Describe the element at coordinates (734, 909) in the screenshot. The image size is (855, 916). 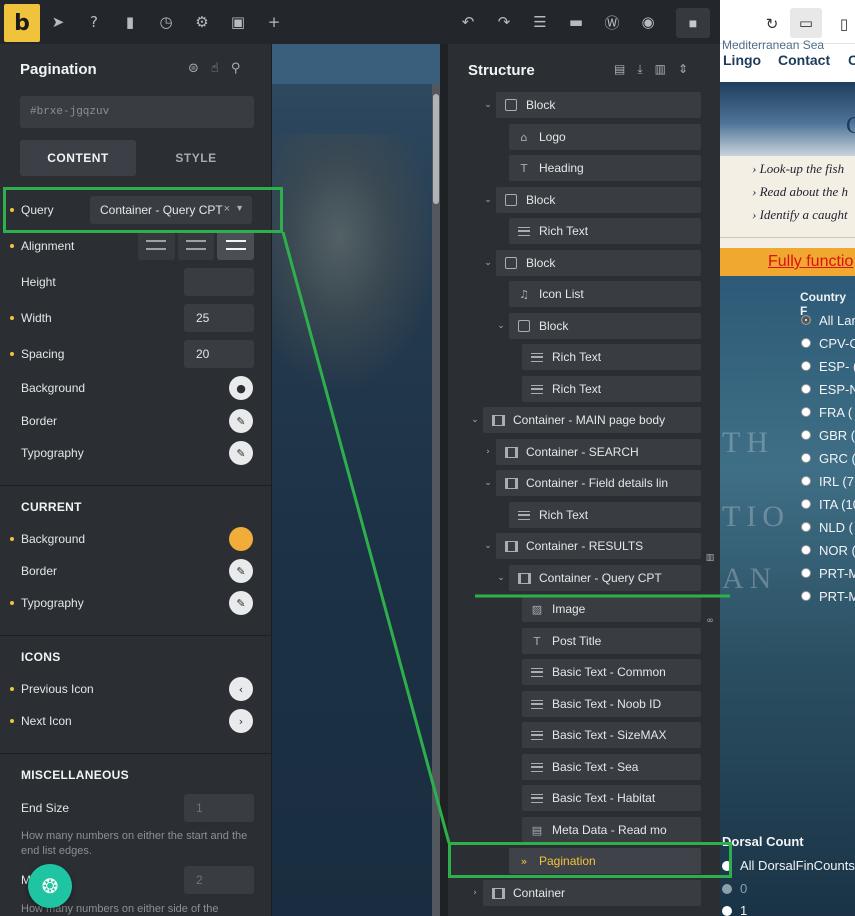
I see `dorsal-option: 1` at that location.